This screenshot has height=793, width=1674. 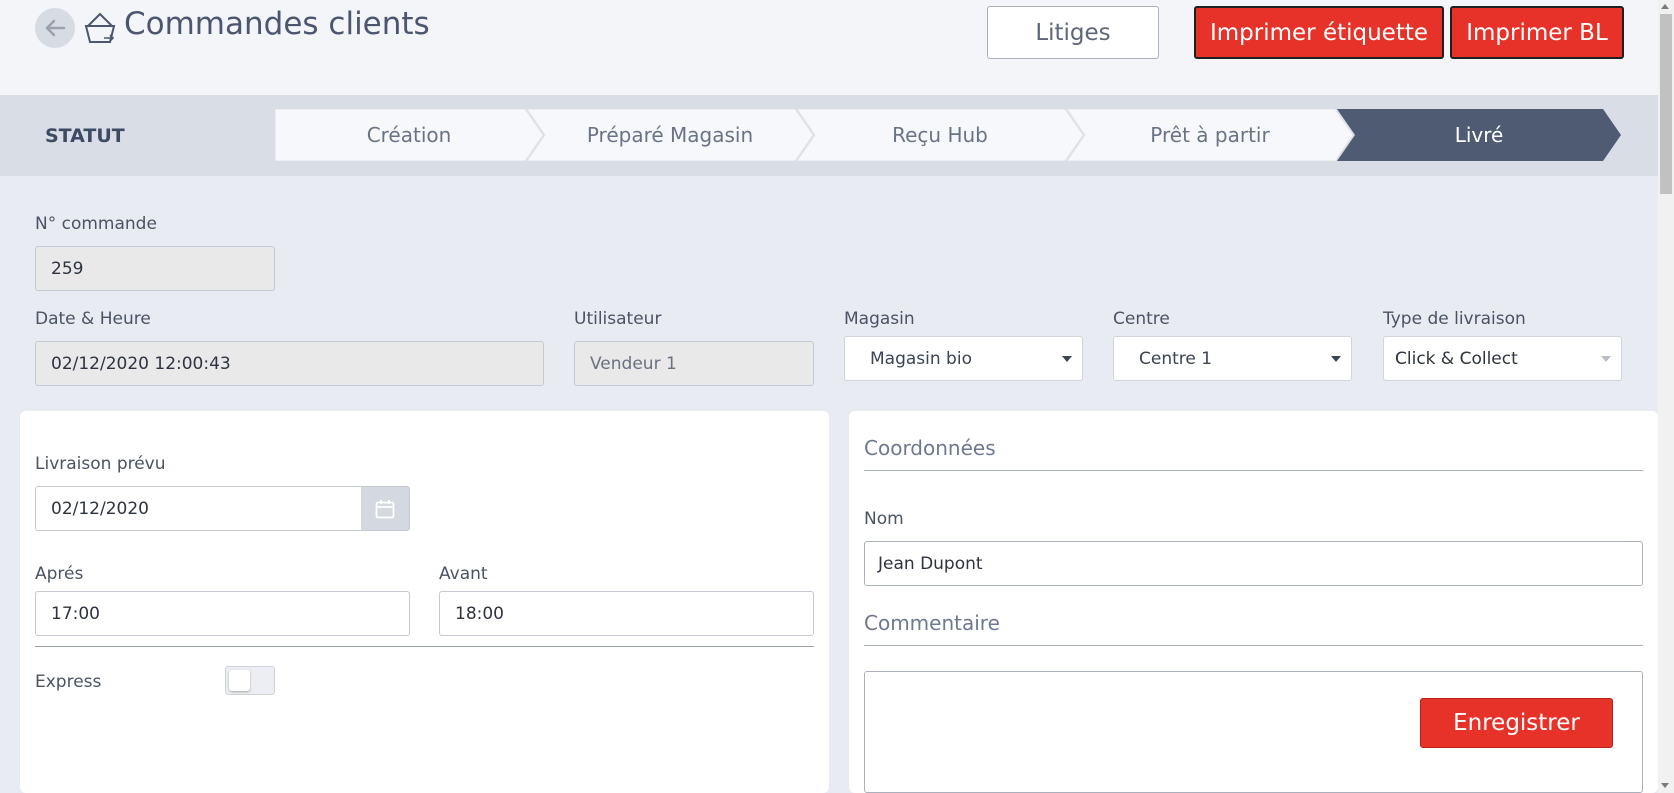 What do you see at coordinates (96, 224) in the screenshot?
I see `order-number-label: N° commande` at bounding box center [96, 224].